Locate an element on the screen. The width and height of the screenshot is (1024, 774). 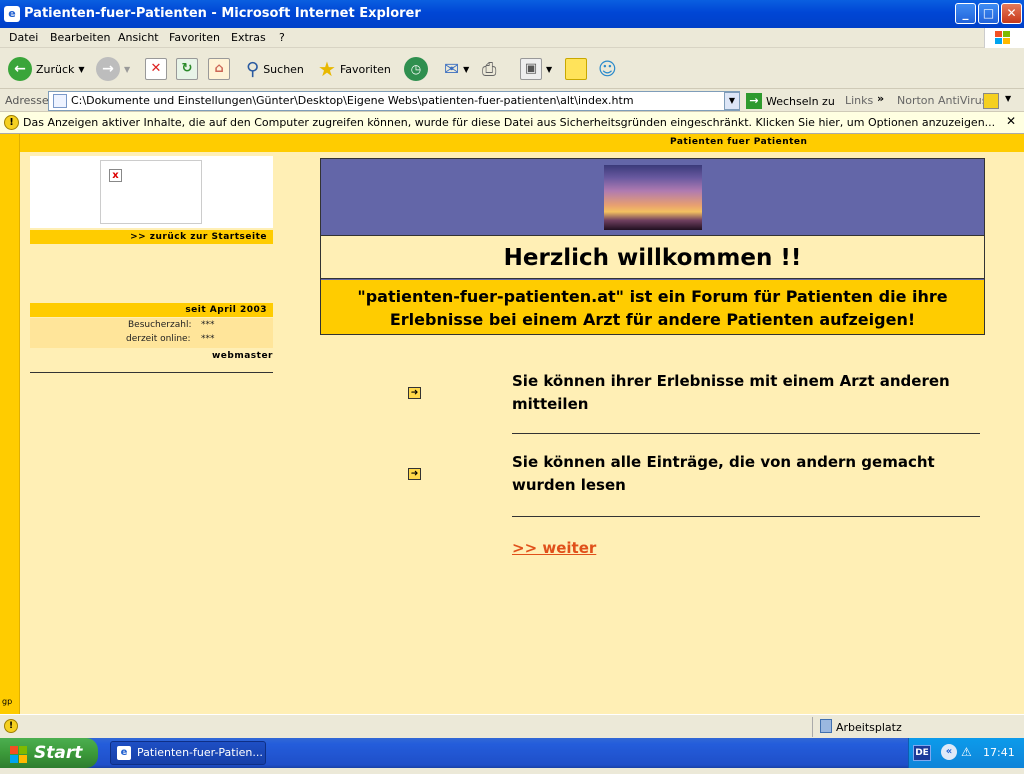
star-icon: ★ is located at coordinates (327, 69).